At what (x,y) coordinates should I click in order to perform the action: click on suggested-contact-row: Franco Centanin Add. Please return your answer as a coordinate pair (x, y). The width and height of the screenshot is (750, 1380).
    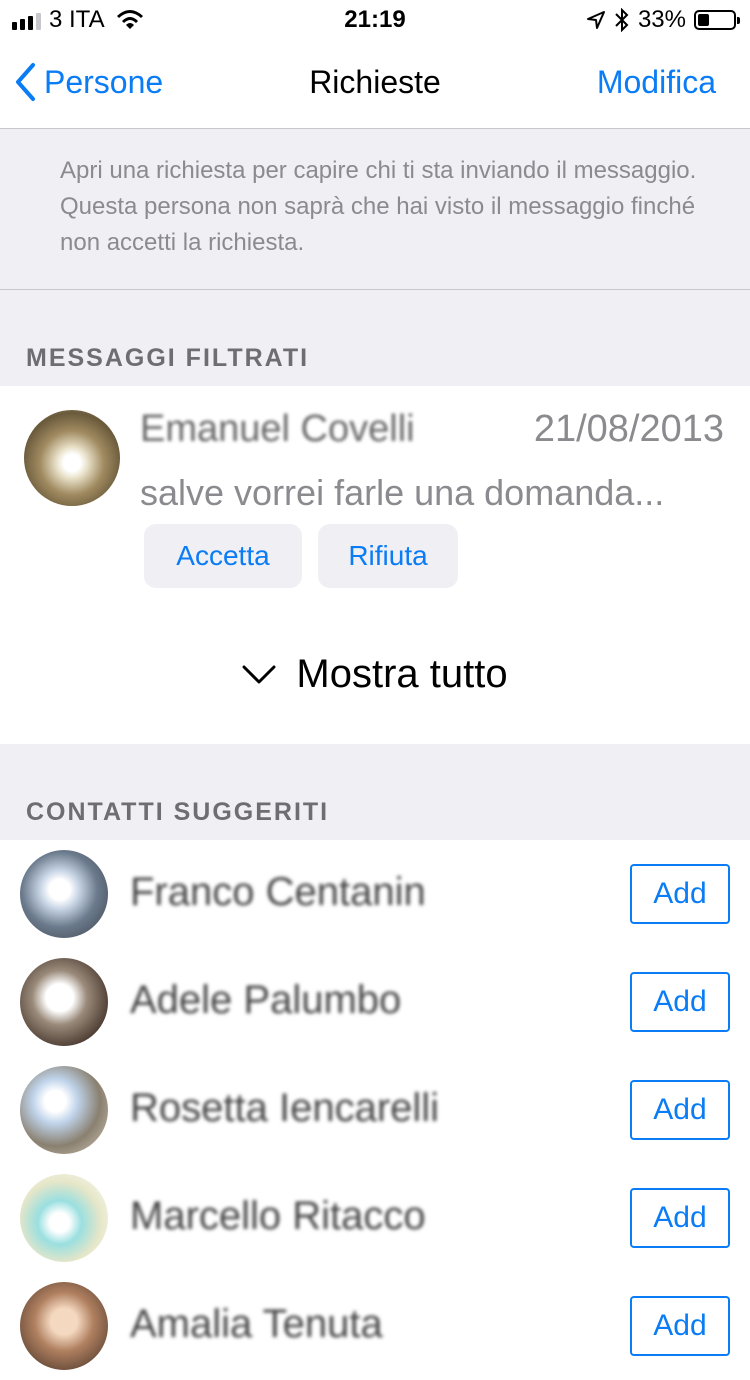
    Looking at the image, I should click on (375, 894).